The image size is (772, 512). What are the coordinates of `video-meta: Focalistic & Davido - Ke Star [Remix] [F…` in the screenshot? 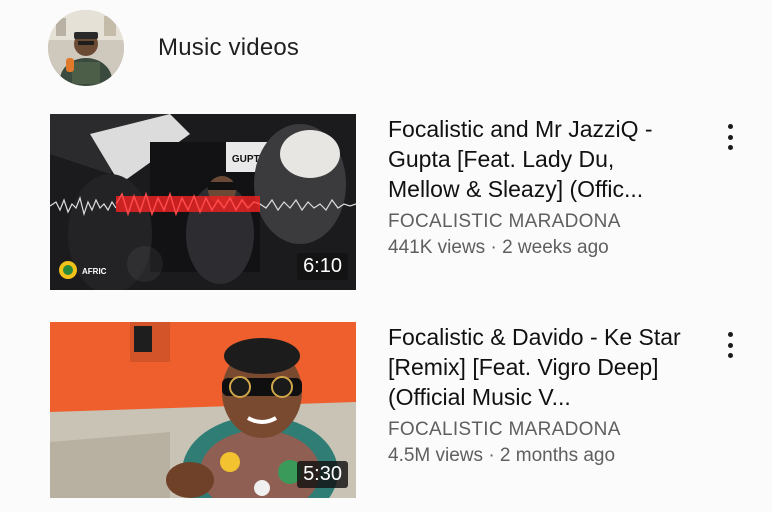 It's located at (538, 395).